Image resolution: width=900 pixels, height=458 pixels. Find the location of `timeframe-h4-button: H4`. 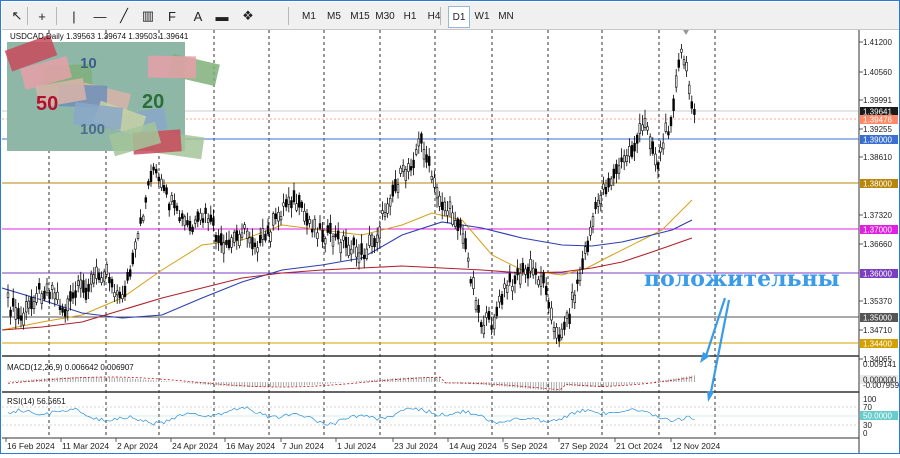

timeframe-h4-button: H4 is located at coordinates (434, 16).